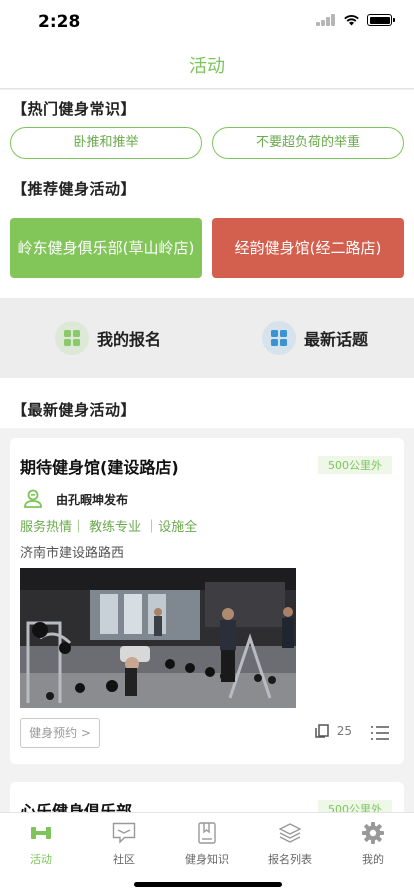 This screenshot has height=896, width=414. Describe the element at coordinates (290, 859) in the screenshot. I see `tab-label: 报名列表` at that location.